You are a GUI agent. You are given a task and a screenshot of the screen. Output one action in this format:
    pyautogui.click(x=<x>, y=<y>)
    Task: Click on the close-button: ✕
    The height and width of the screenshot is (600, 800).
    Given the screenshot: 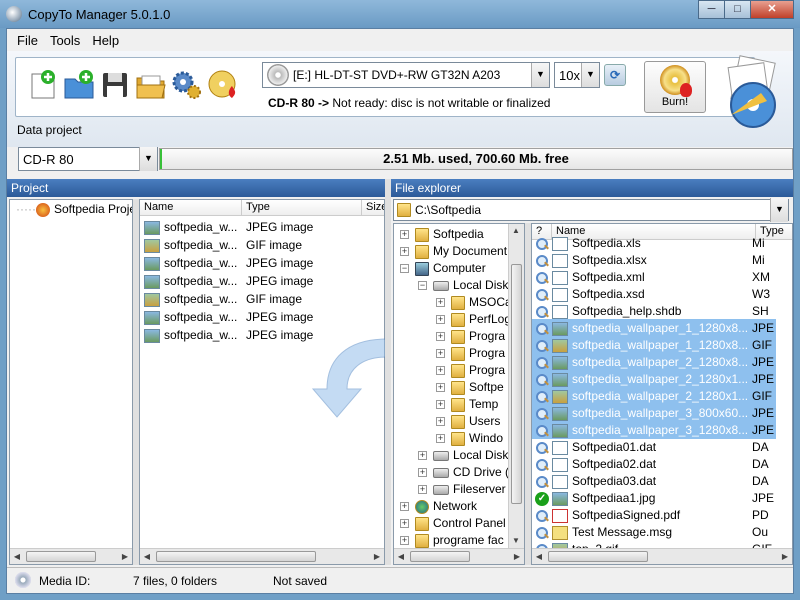 What is the action you would take?
    pyautogui.click(x=772, y=9)
    